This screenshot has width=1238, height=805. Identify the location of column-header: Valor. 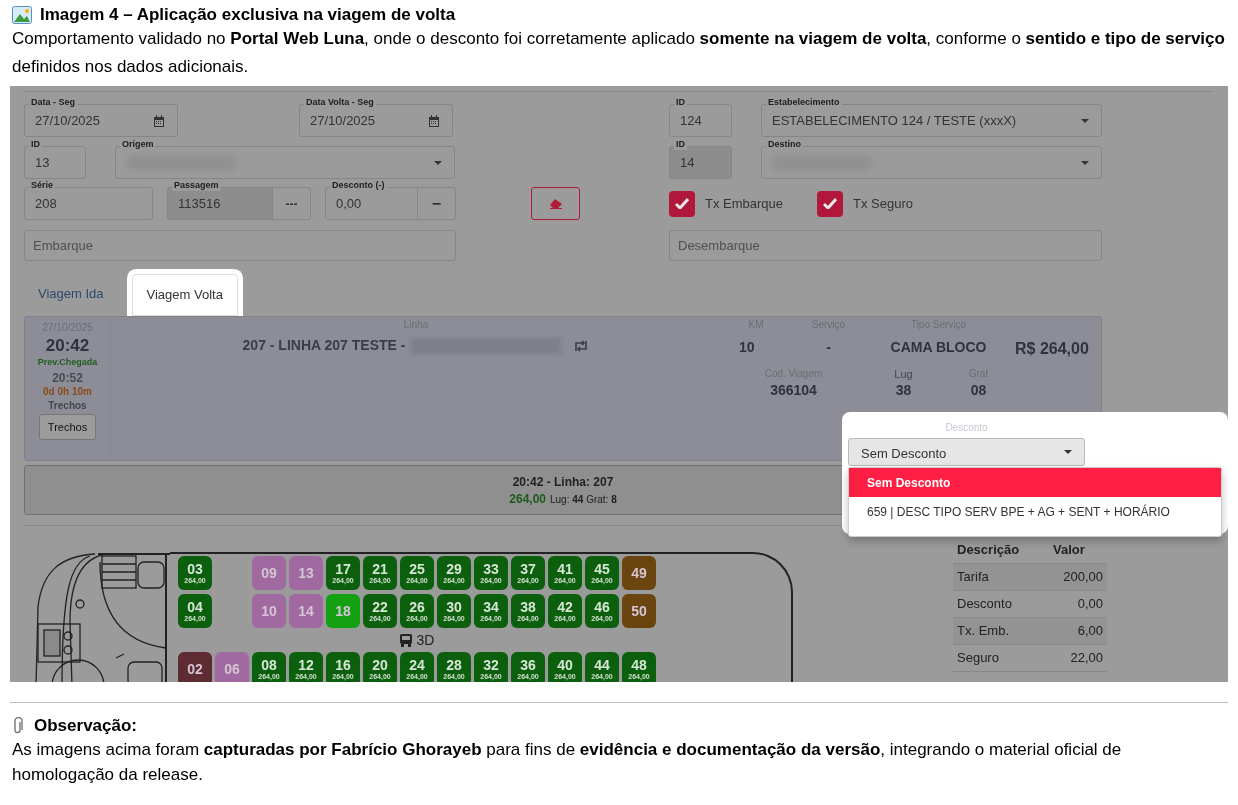
(1069, 549).